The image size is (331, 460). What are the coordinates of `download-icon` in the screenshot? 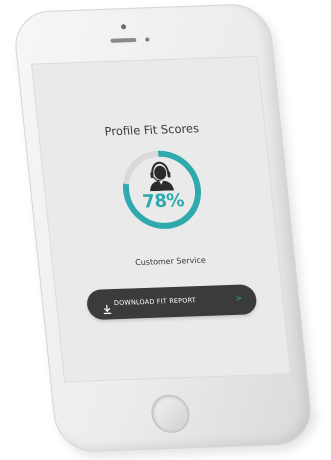 It's located at (107, 307).